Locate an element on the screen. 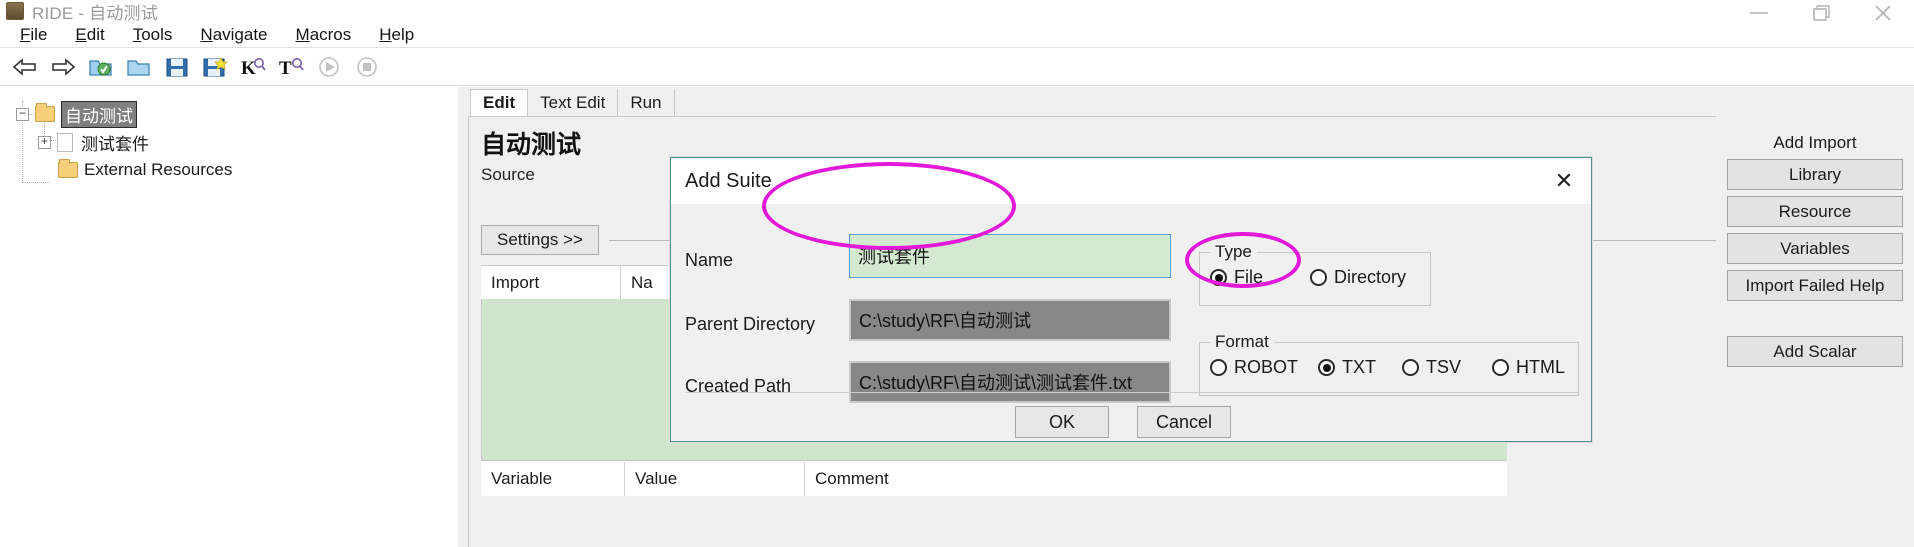 The width and height of the screenshot is (1914, 547). tab-text-edit: Text Edit is located at coordinates (573, 103).